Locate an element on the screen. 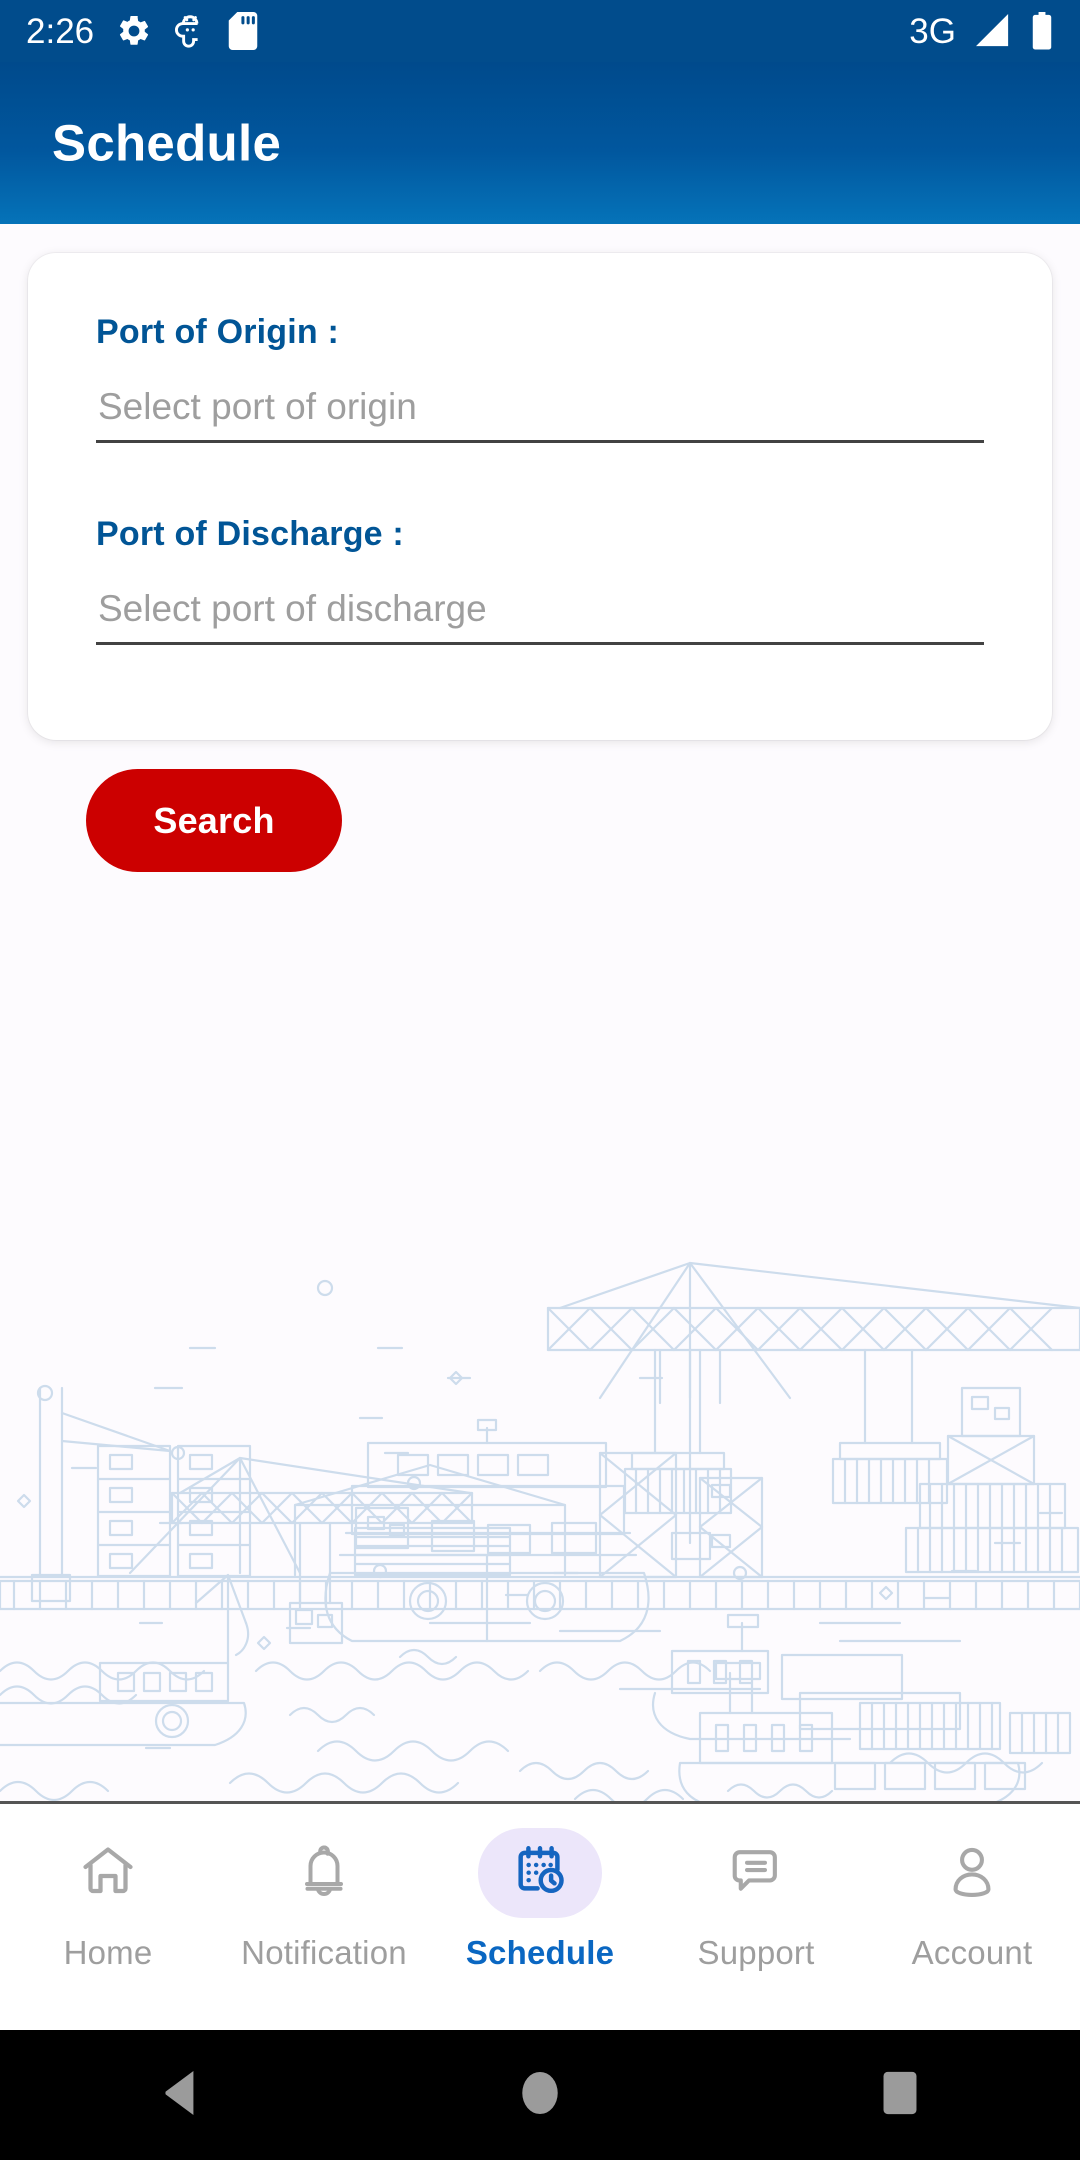  signal-bars-icon is located at coordinates (993, 31).